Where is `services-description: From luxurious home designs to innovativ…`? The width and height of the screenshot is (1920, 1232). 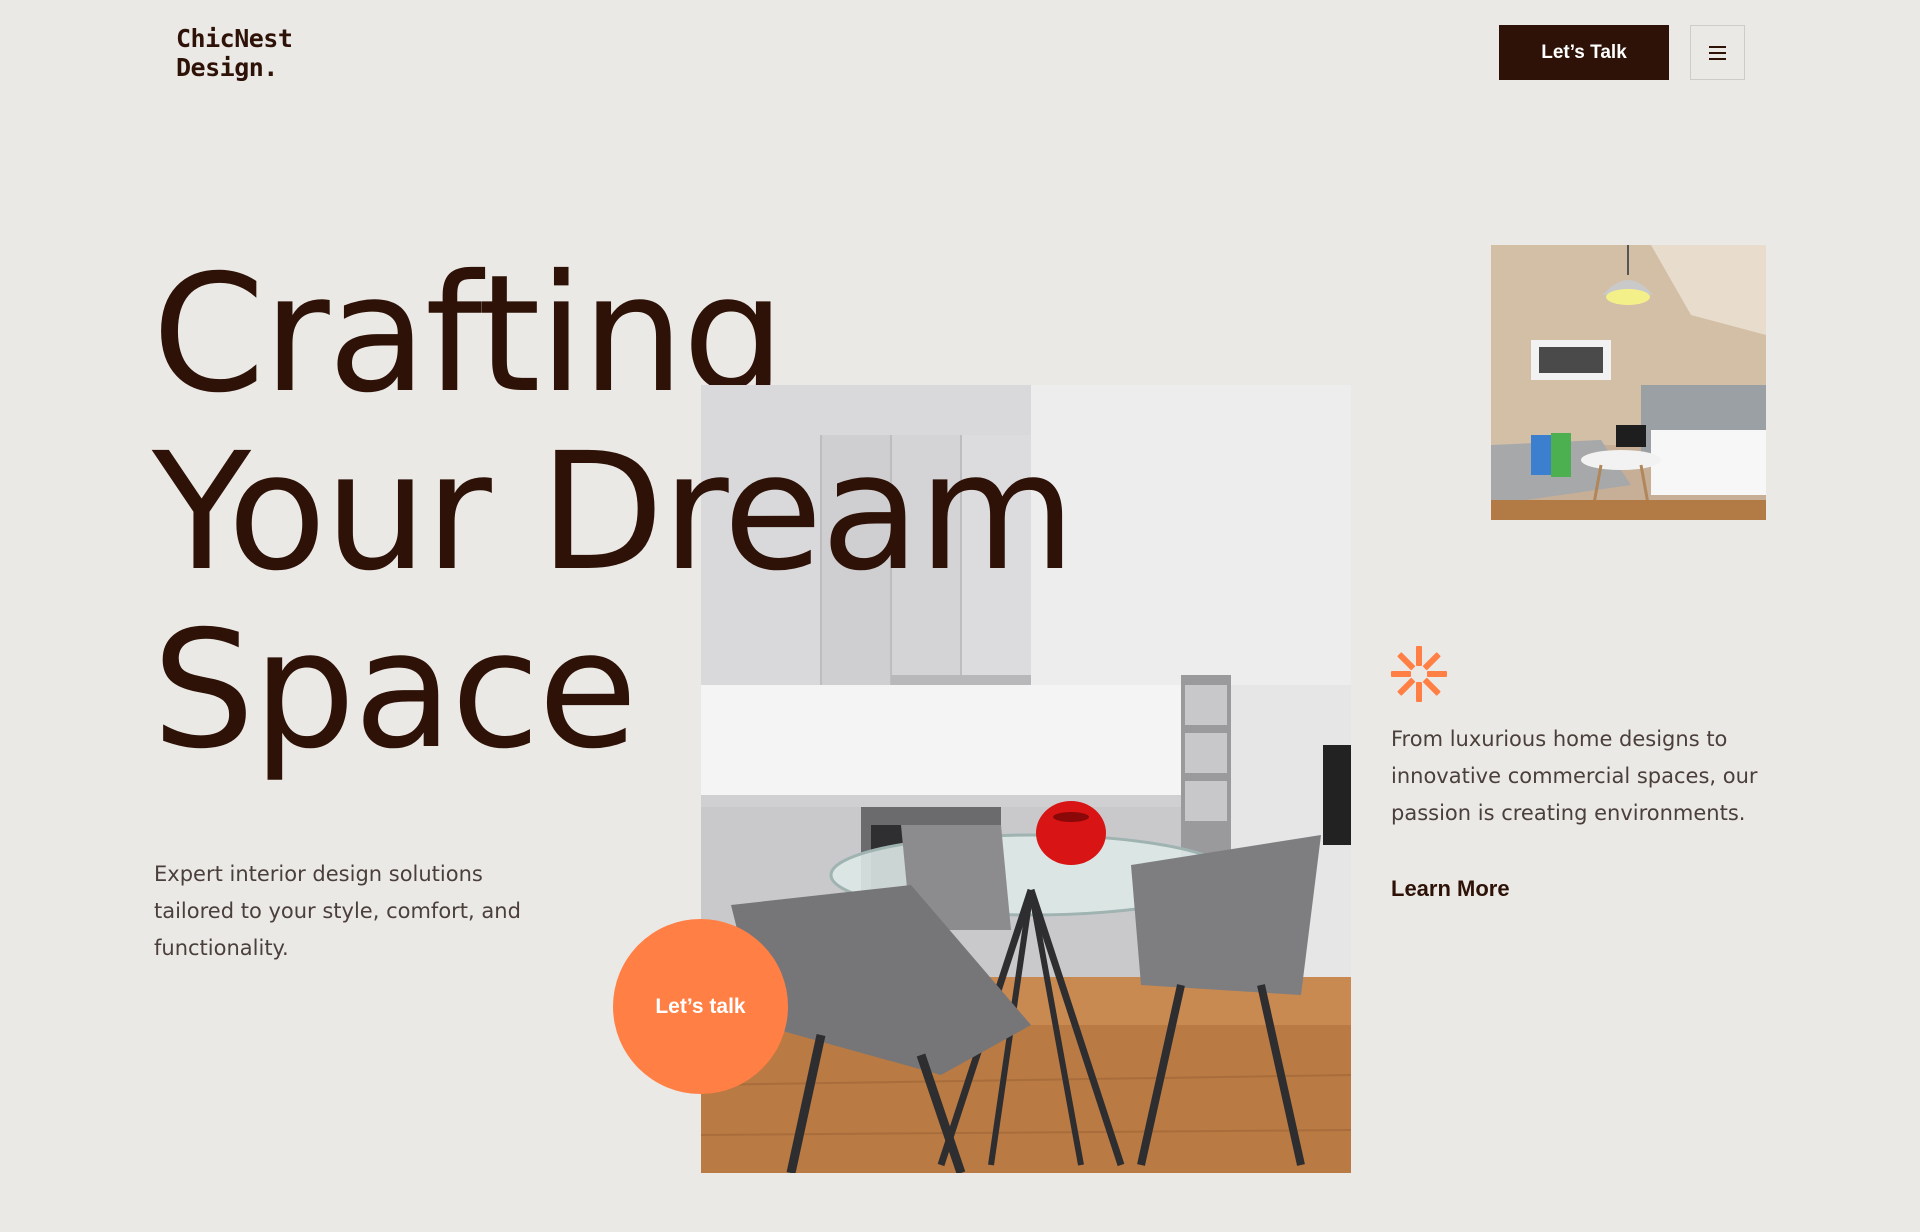 services-description: From luxurious home designs to innovativ… is located at coordinates (1574, 776).